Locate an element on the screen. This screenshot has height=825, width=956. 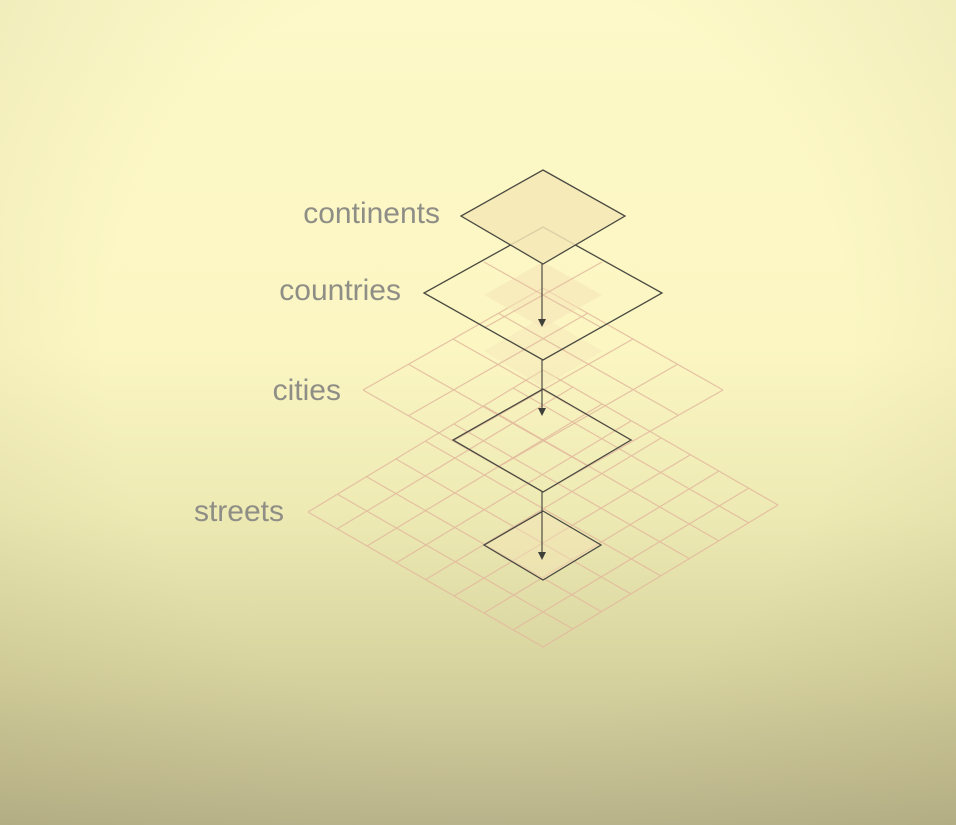
label-countries: countries is located at coordinates (340, 290).